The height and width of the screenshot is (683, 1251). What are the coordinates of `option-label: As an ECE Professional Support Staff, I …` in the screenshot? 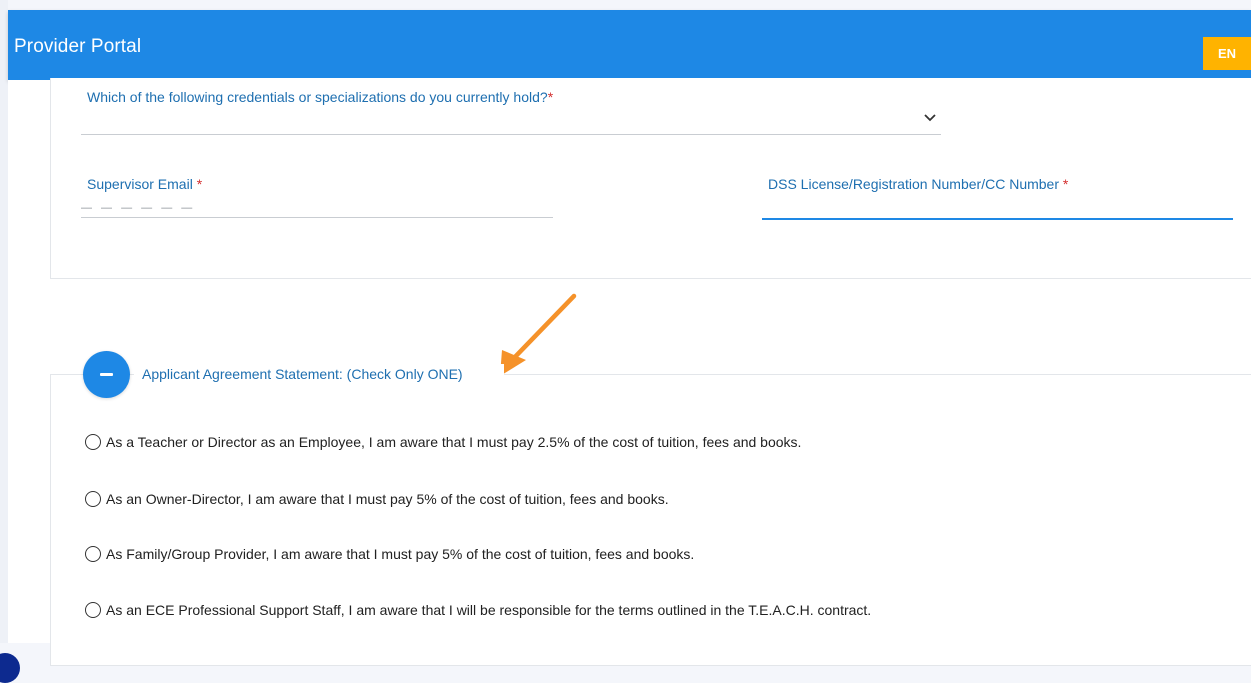 It's located at (489, 610).